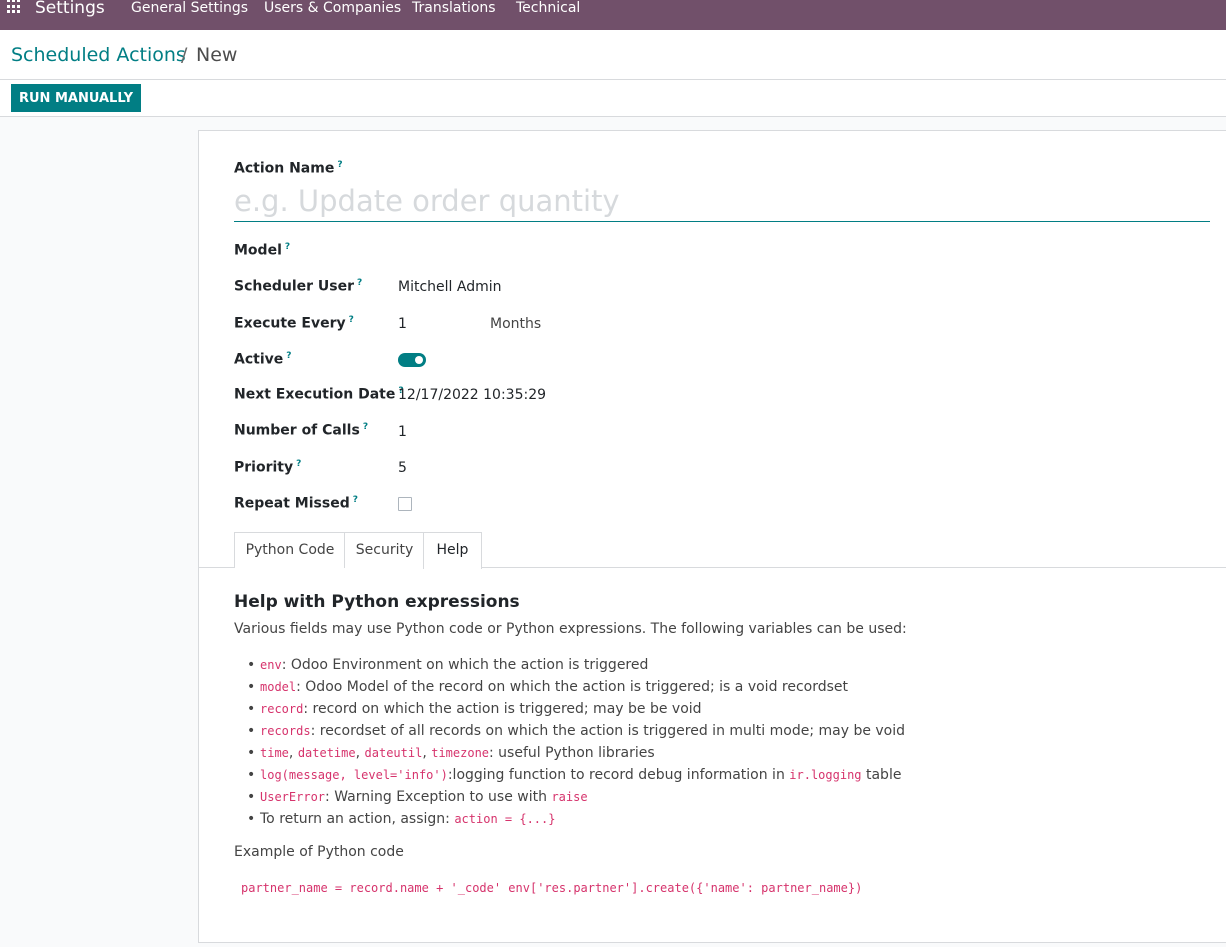 Image resolution: width=1226 pixels, height=947 pixels. What do you see at coordinates (292, 503) in the screenshot?
I see `repeat-missed-label-text: Repeat Missed` at bounding box center [292, 503].